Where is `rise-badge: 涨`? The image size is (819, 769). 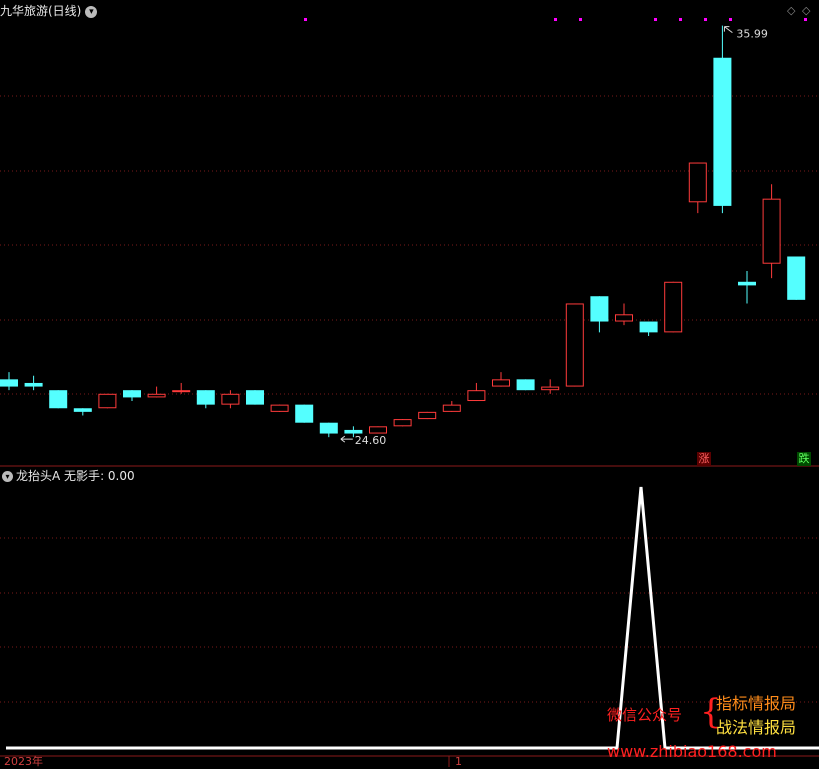 rise-badge: 涨 is located at coordinates (704, 459).